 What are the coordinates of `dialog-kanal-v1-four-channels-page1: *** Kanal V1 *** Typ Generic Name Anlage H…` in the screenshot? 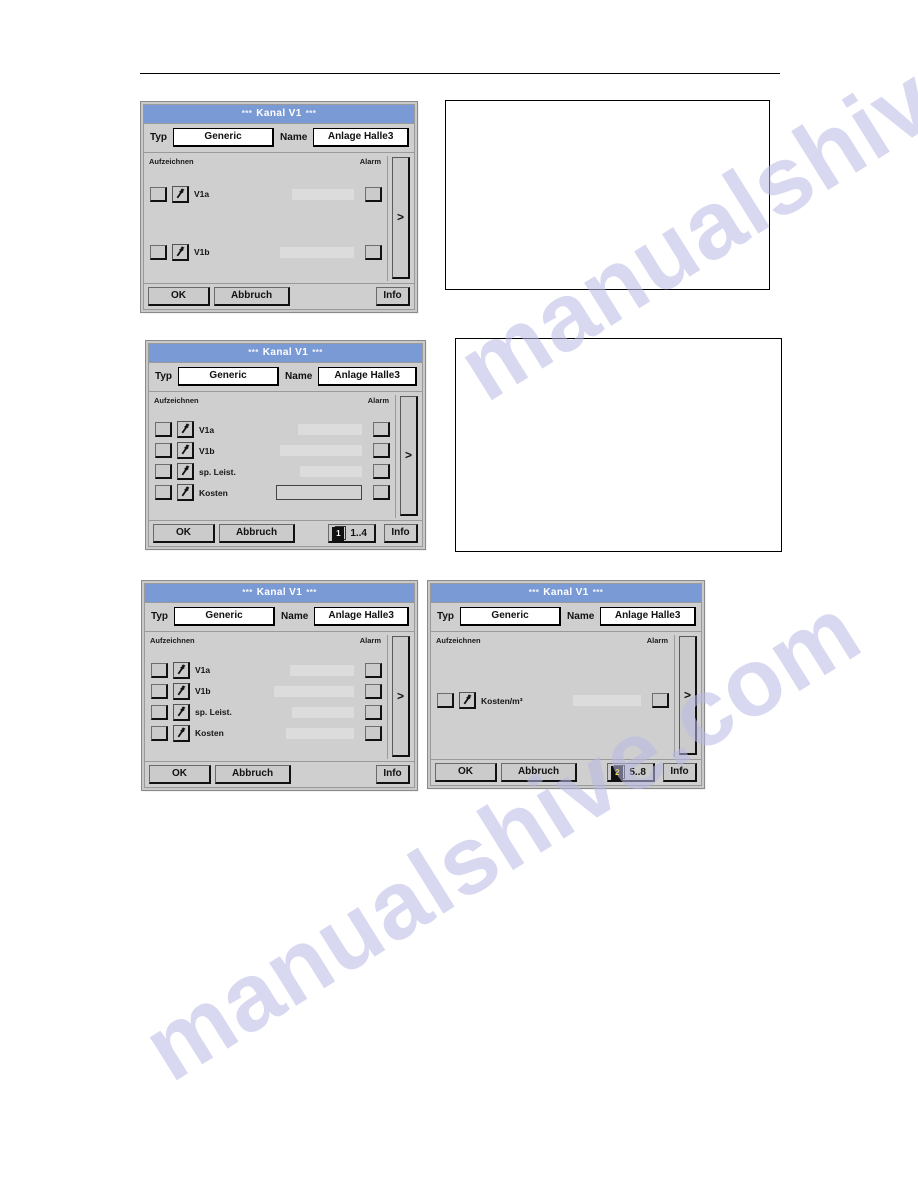 It's located at (285, 445).